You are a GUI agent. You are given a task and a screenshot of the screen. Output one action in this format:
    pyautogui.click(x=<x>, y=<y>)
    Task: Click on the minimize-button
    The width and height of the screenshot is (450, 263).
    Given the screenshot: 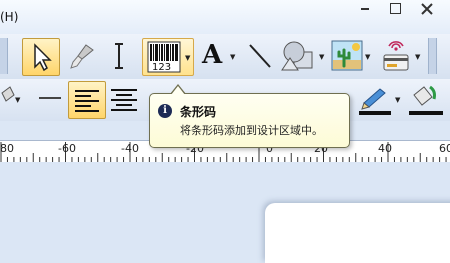 What is the action you would take?
    pyautogui.click(x=365, y=10)
    